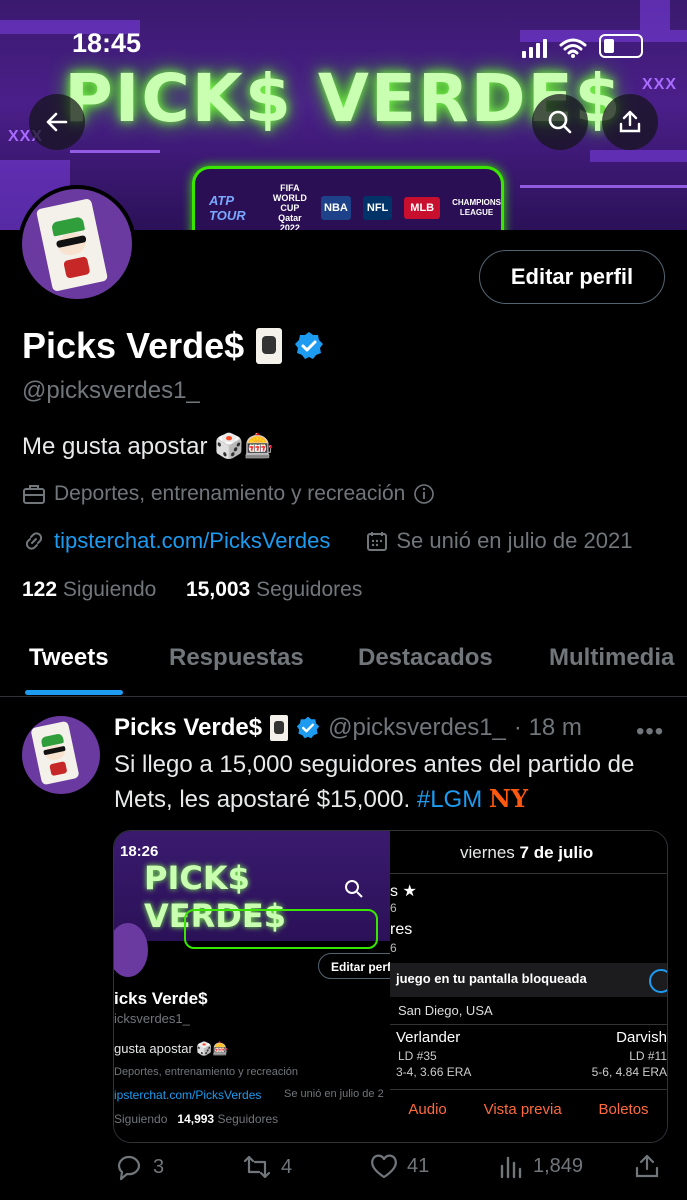 This screenshot has height=1200, width=687. Describe the element at coordinates (61, 755) in the screenshot. I see `tweet-avatar` at that location.